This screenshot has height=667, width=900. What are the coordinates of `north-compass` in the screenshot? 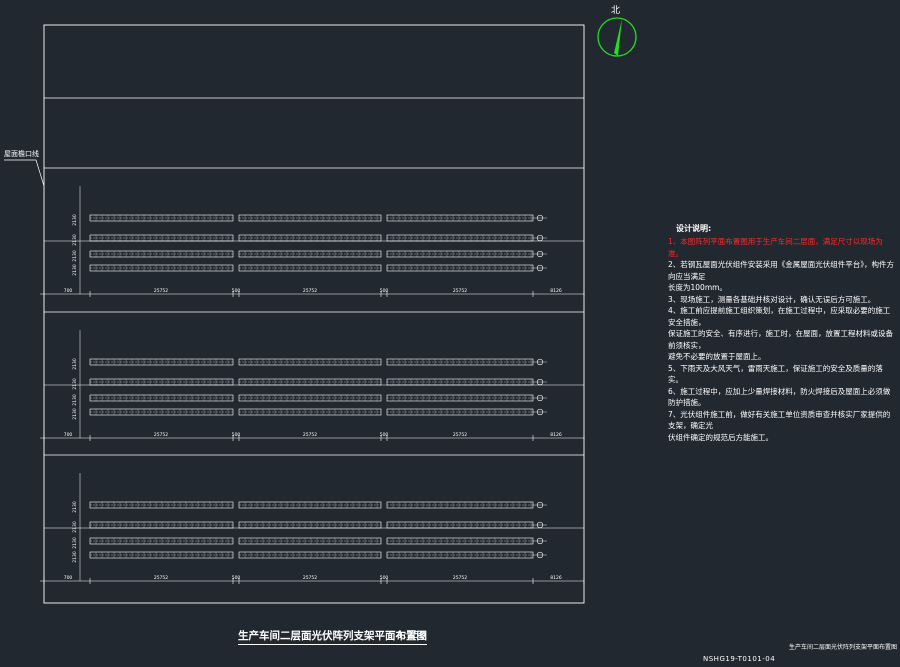 It's located at (617, 37).